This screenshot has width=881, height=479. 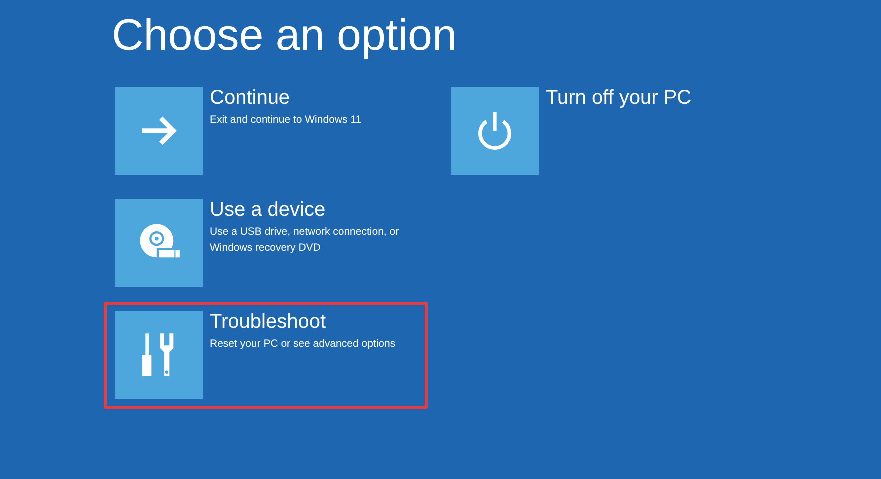 I want to click on option-title: Troubleshoot, so click(x=268, y=322).